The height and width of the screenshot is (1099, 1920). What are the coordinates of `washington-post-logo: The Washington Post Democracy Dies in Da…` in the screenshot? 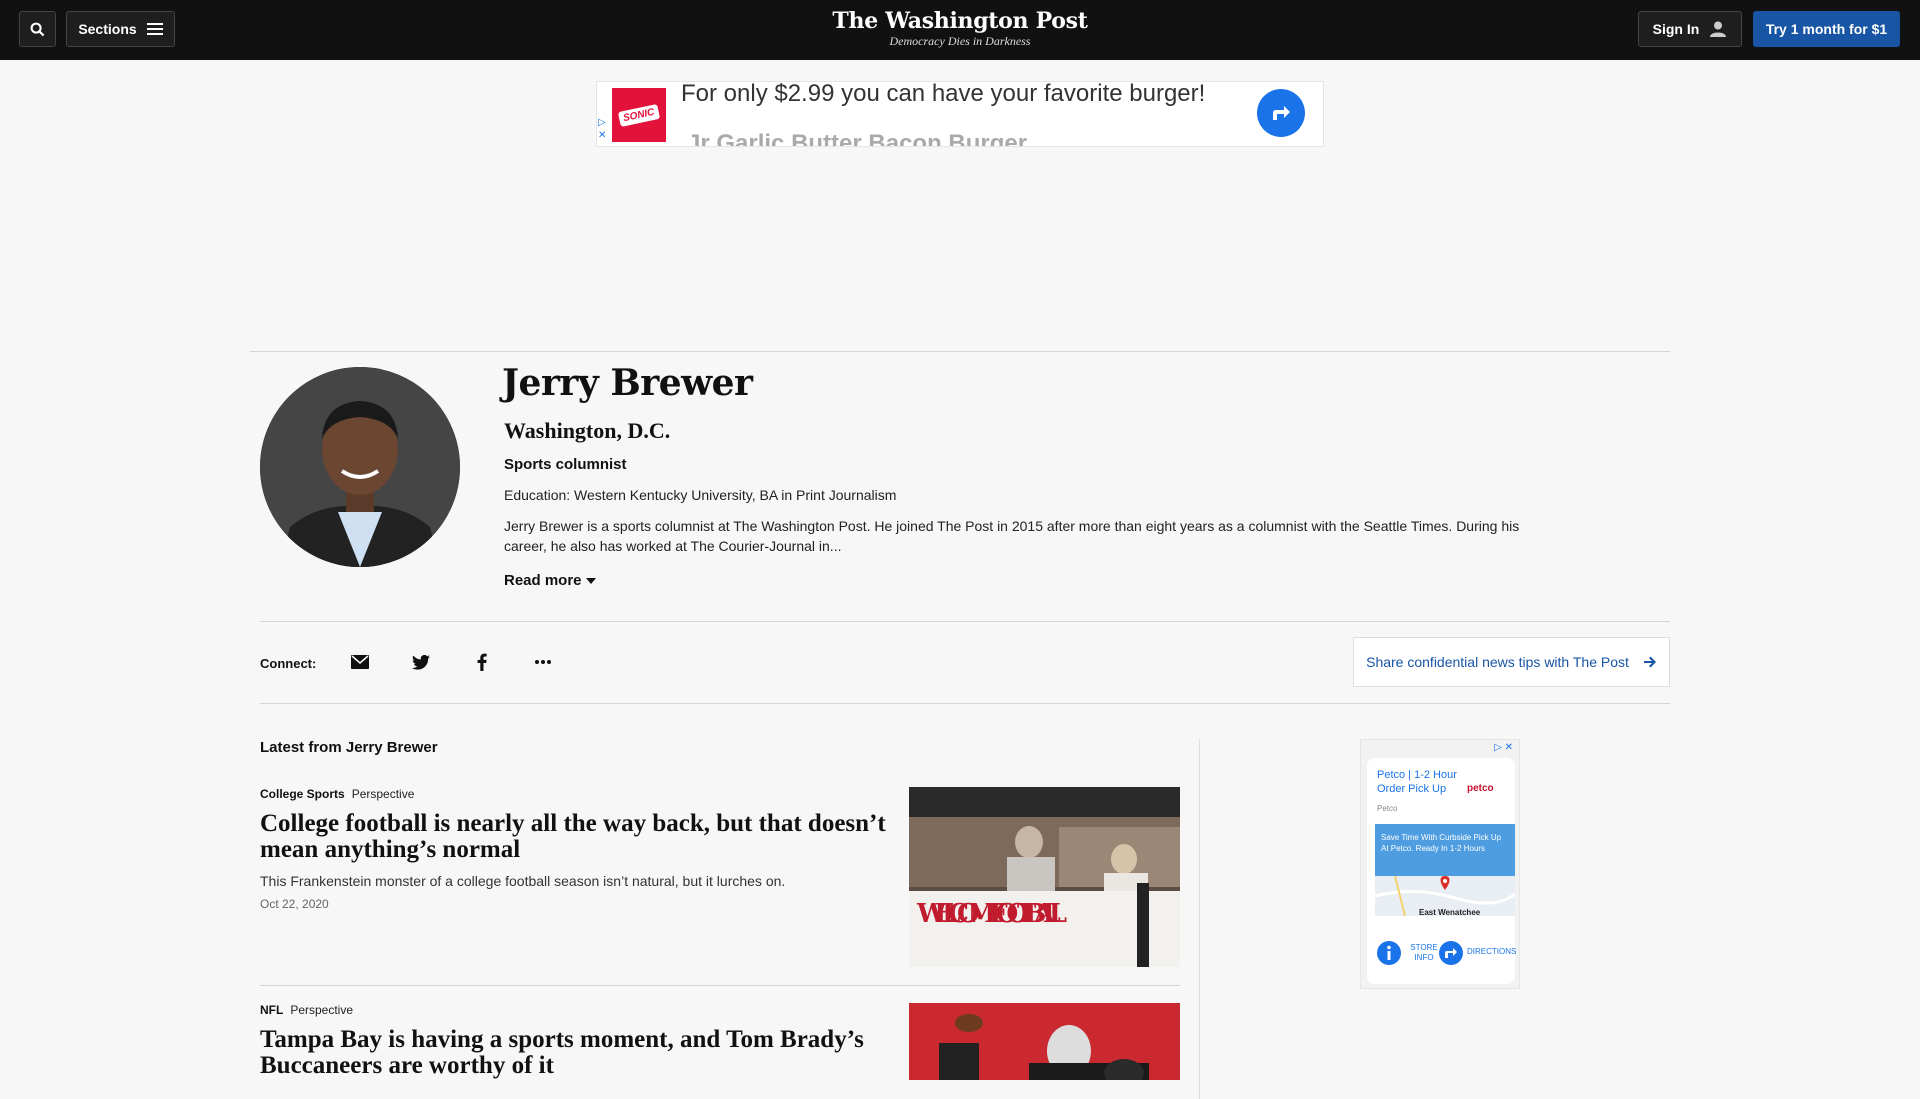 It's located at (960, 28).